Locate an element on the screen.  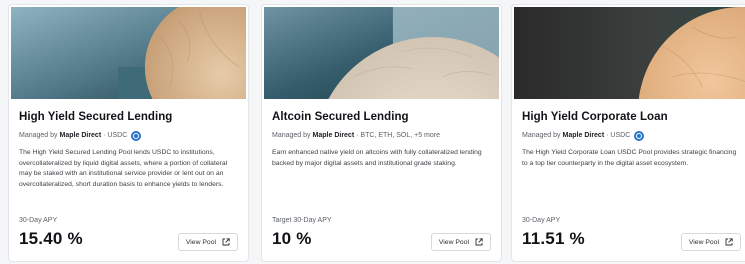
pool-title: High Yield Secured Lending is located at coordinates (96, 117).